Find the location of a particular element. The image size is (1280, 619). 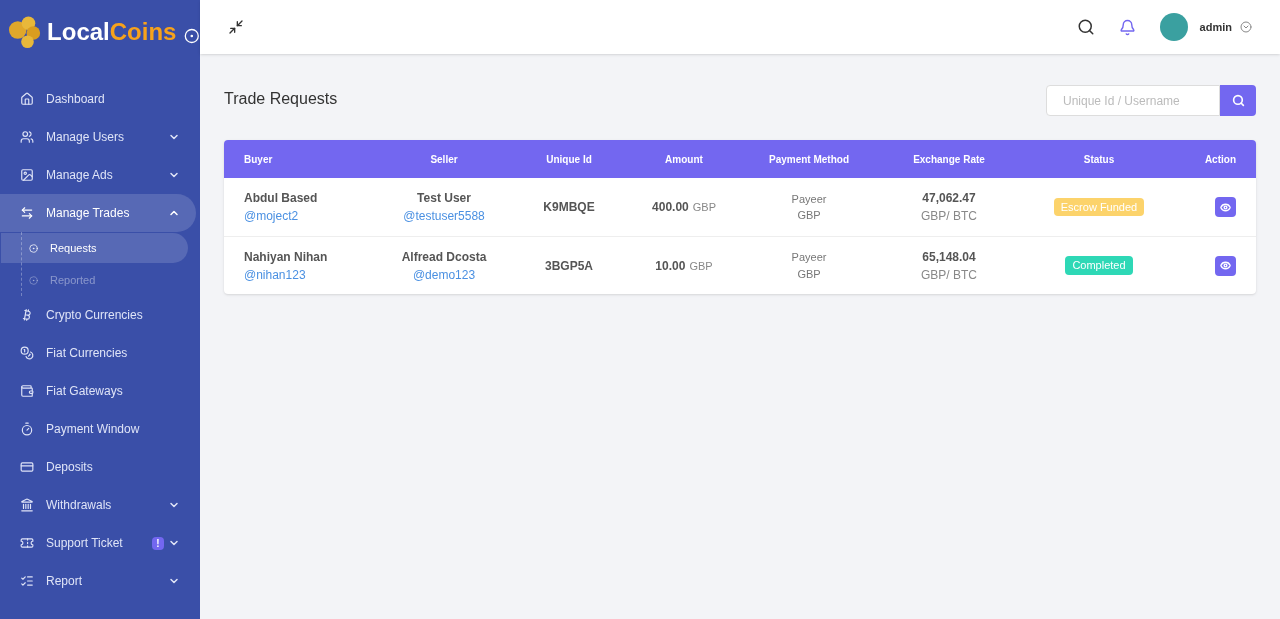

sidebar-item: Manage Ads is located at coordinates (98, 175).